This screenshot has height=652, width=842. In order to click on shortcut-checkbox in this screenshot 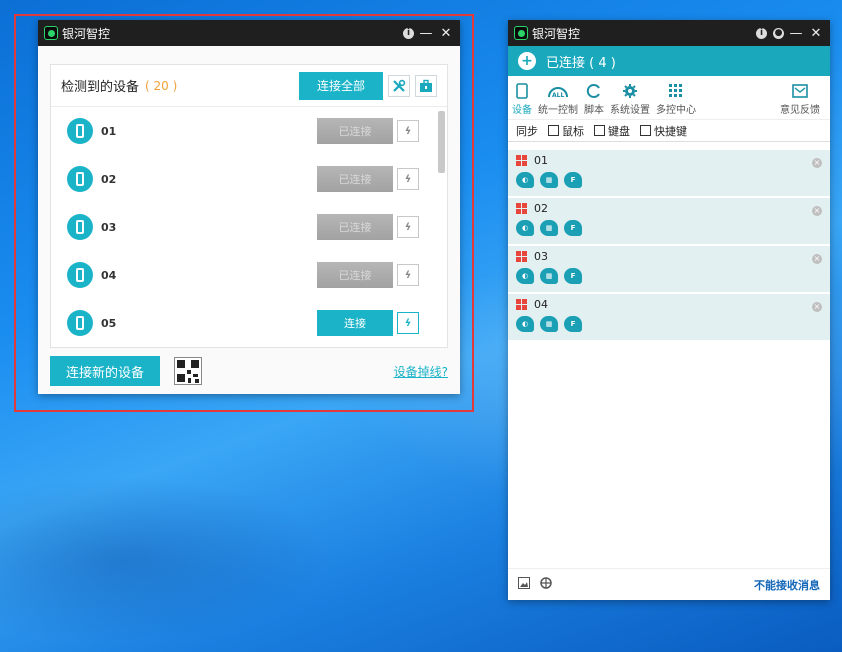, I will do `click(645, 130)`.